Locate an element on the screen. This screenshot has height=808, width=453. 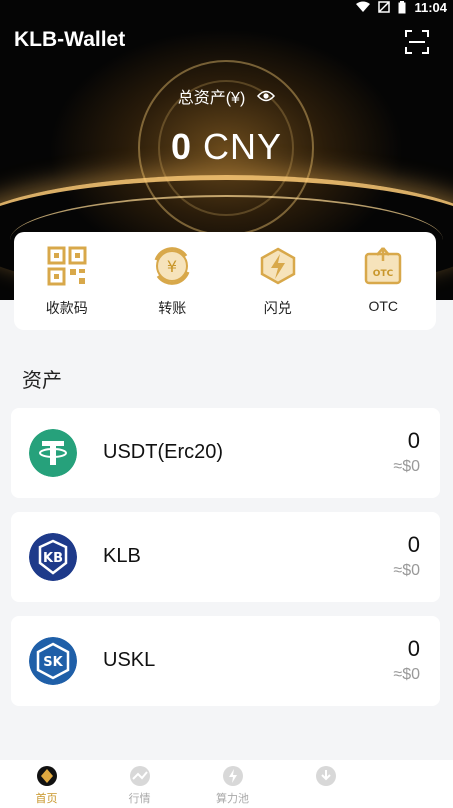
total-currency: CNY is located at coordinates (243, 146).